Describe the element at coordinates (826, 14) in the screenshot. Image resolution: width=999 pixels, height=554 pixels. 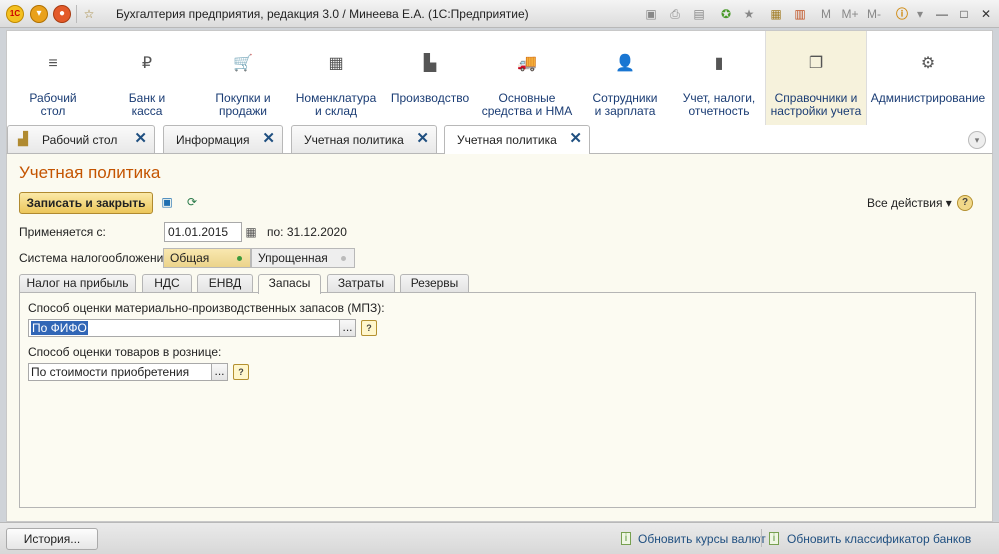
I see `memory-m-button: M` at that location.